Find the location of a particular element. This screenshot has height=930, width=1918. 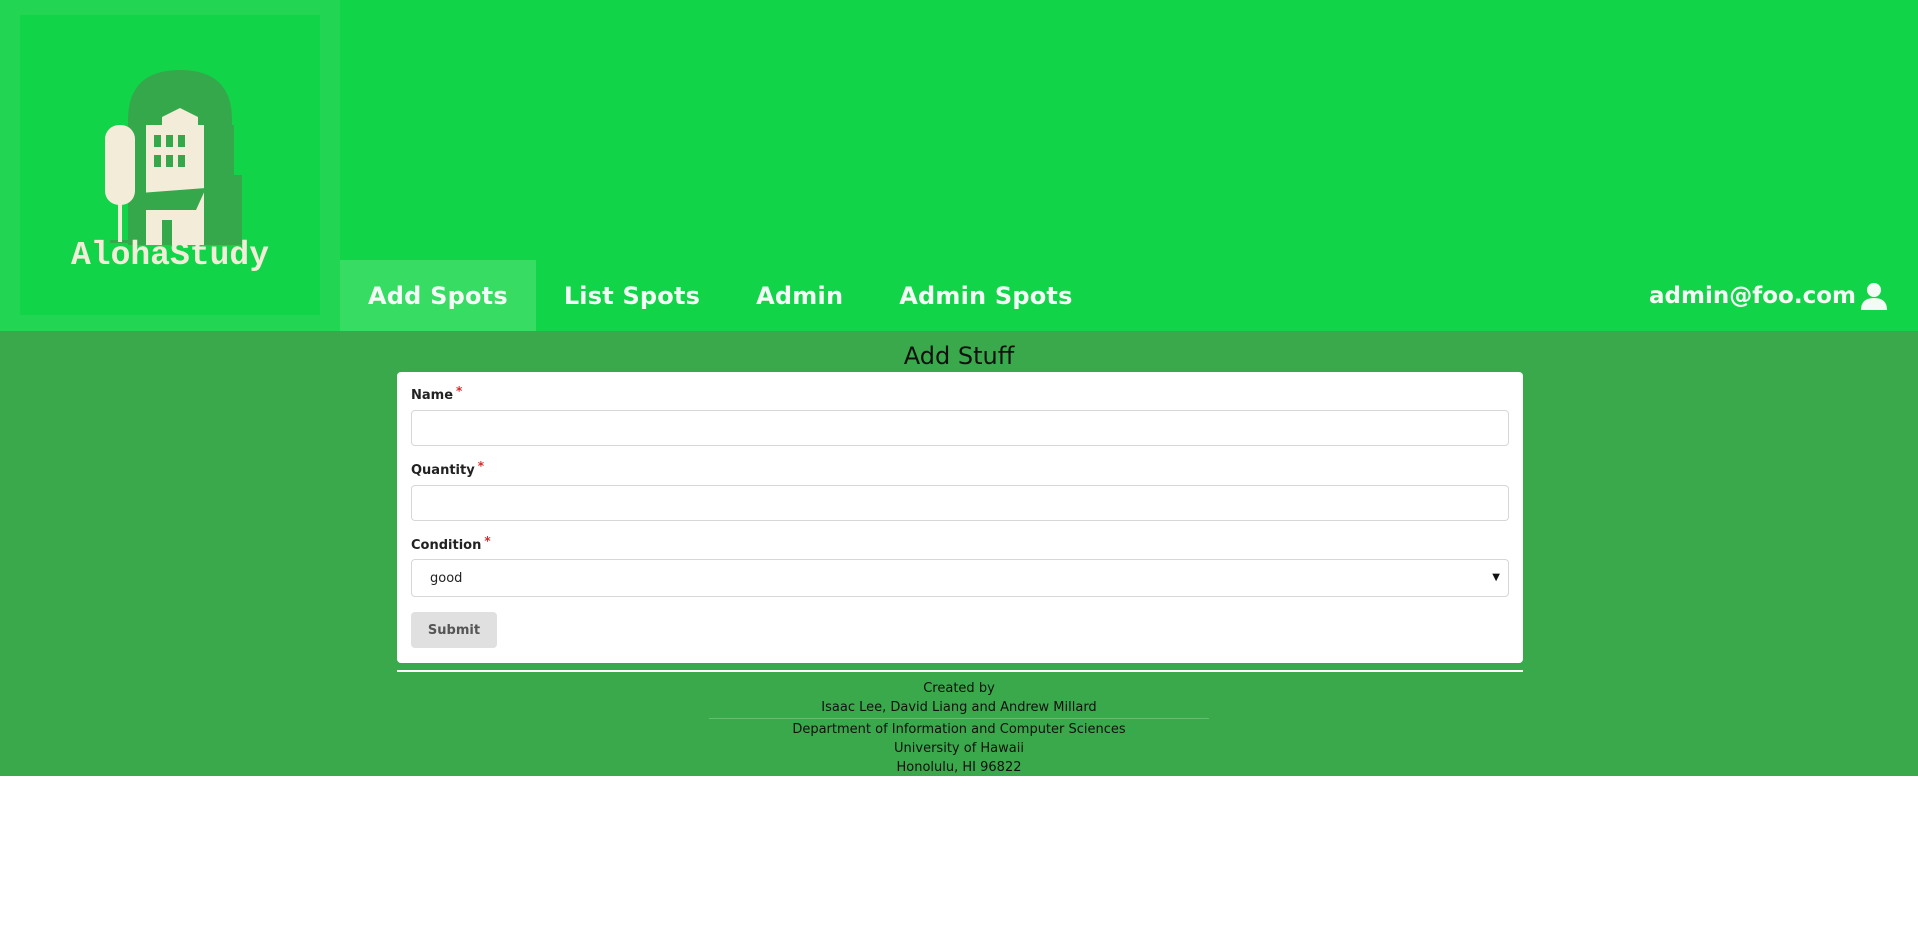

quantity-label-text: Quantity is located at coordinates (443, 470).